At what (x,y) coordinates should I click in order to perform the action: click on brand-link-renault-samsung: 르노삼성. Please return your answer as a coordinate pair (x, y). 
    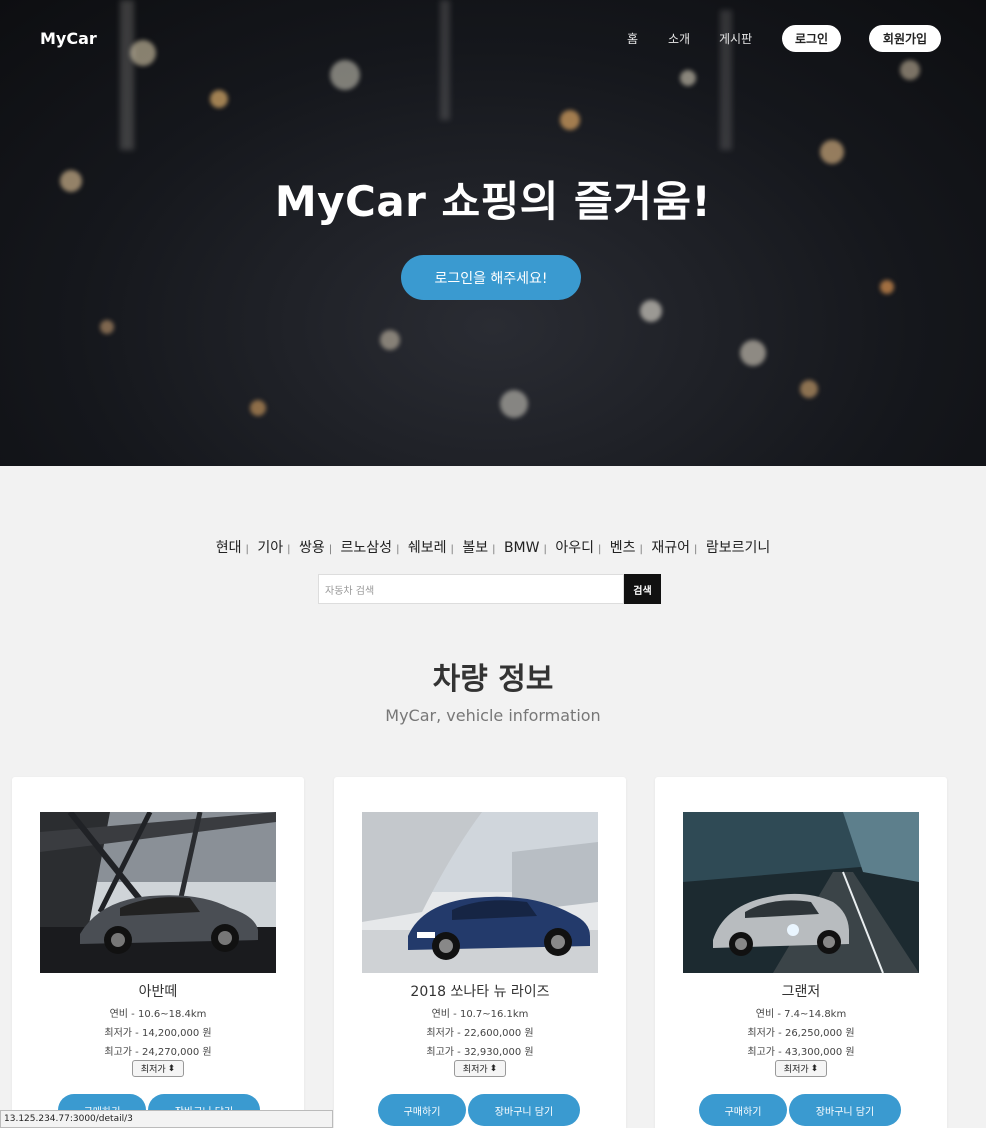
    Looking at the image, I should click on (367, 548).